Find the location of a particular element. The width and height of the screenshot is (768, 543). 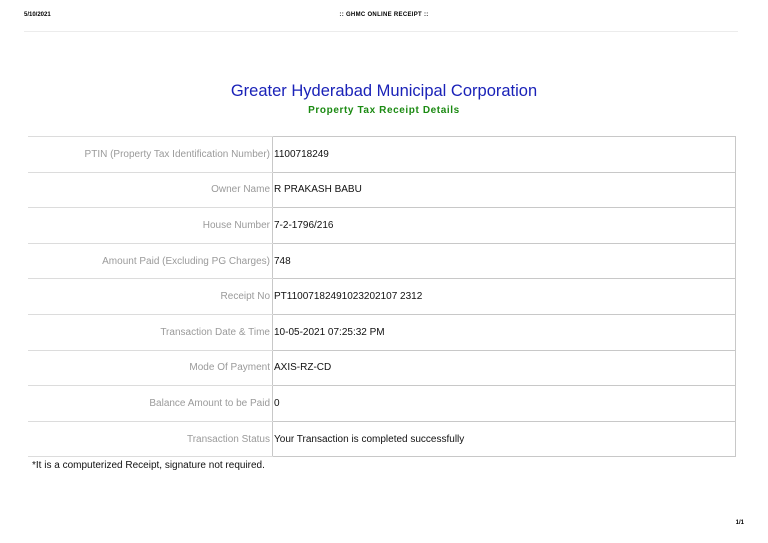

table-row: Mode Of Payment AXIS-RZ-CD is located at coordinates (382, 368).